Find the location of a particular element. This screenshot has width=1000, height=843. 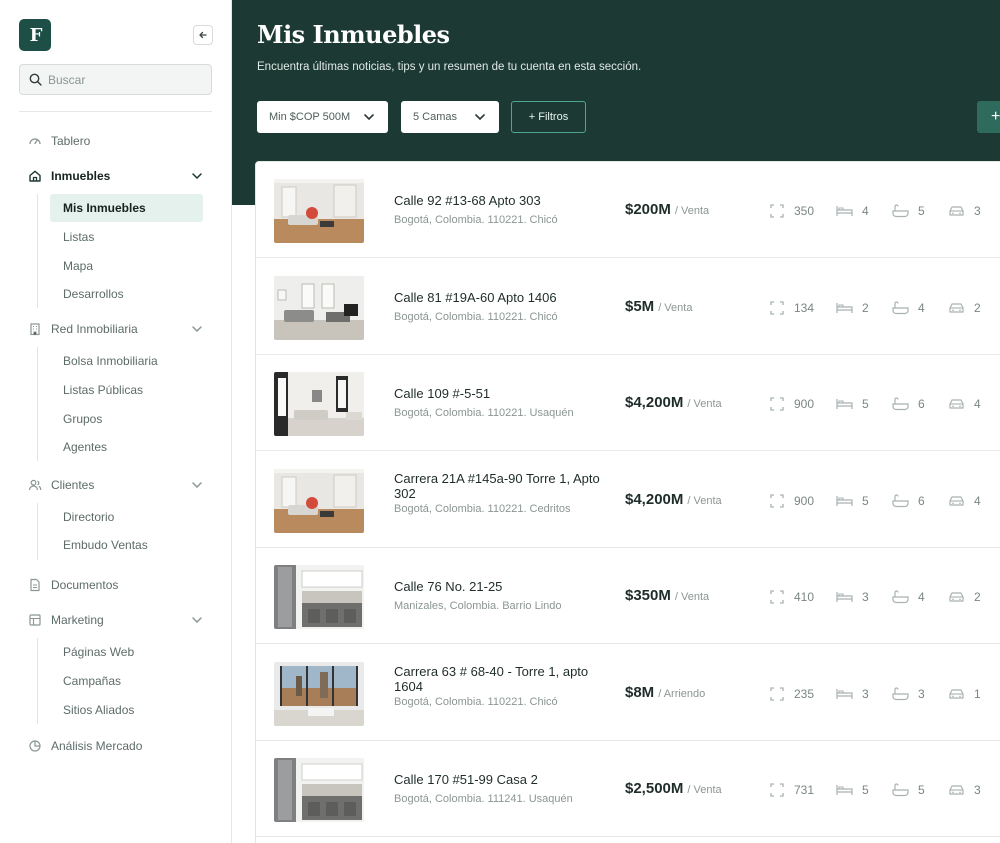

area-stat: 731 is located at coordinates (791, 790).